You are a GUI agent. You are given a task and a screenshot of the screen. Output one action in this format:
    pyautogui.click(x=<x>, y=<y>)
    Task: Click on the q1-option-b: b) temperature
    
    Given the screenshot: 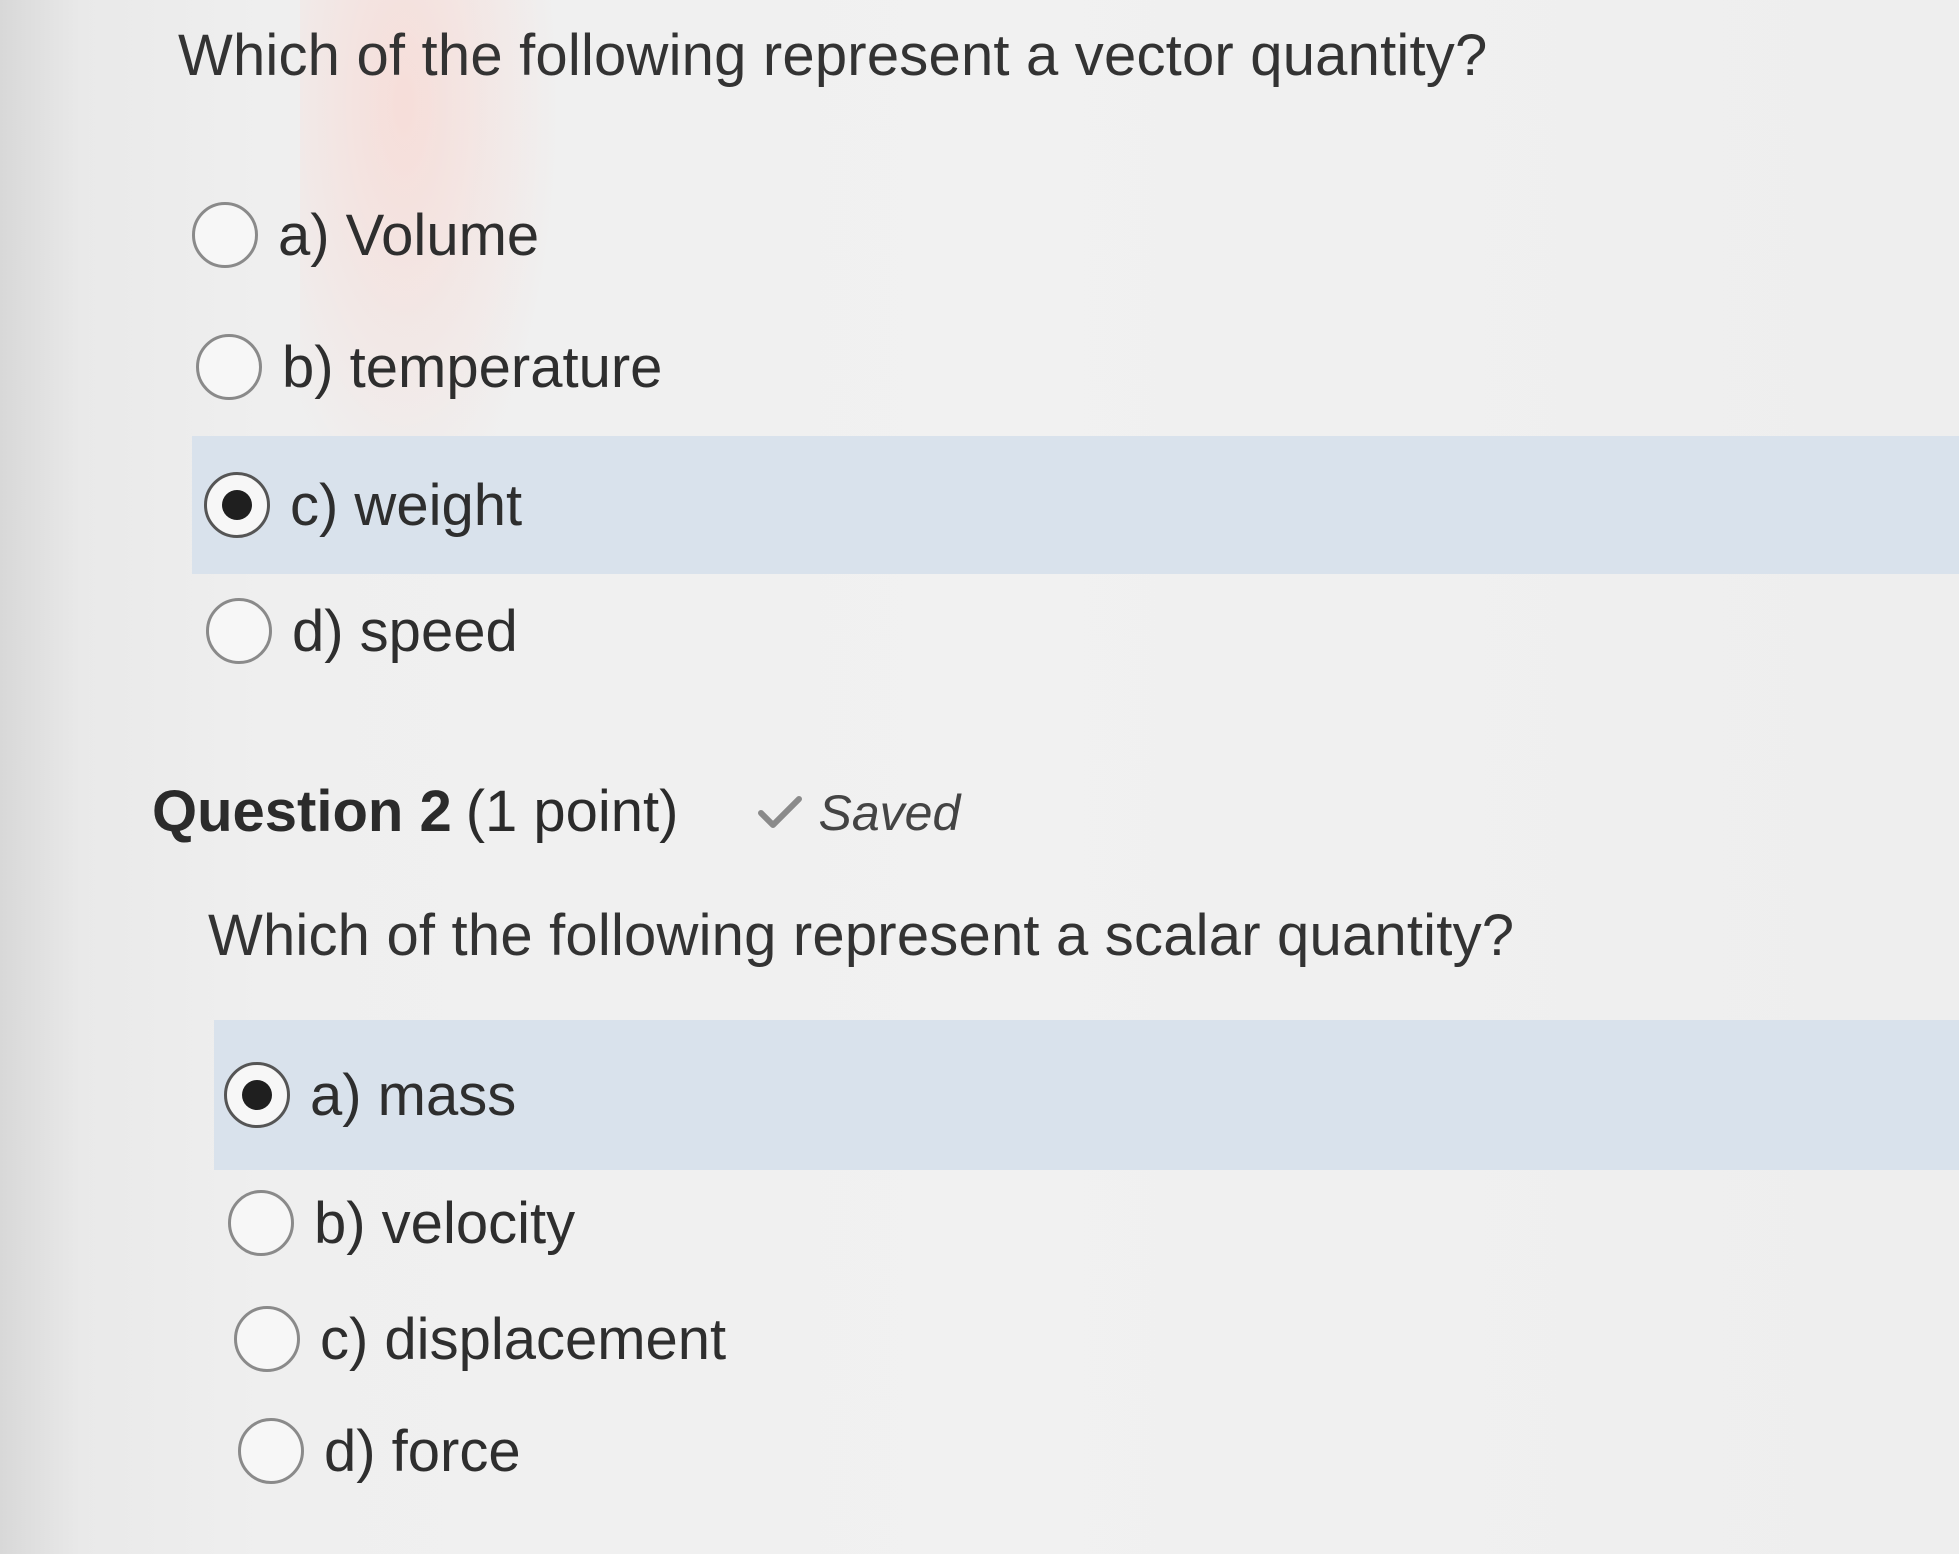 What is the action you would take?
    pyautogui.click(x=1077, y=367)
    